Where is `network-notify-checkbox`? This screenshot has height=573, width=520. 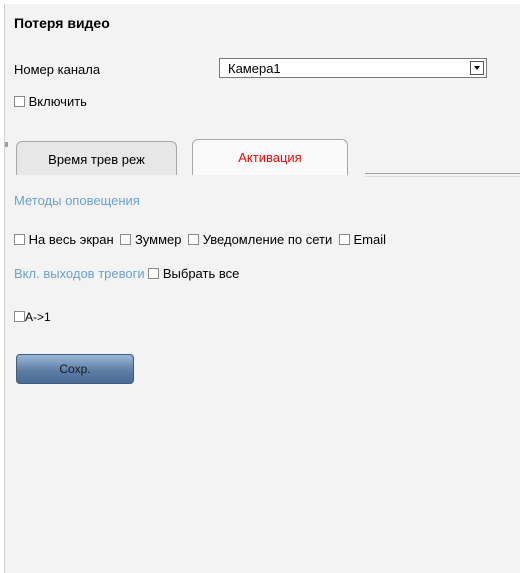
network-notify-checkbox is located at coordinates (194, 239).